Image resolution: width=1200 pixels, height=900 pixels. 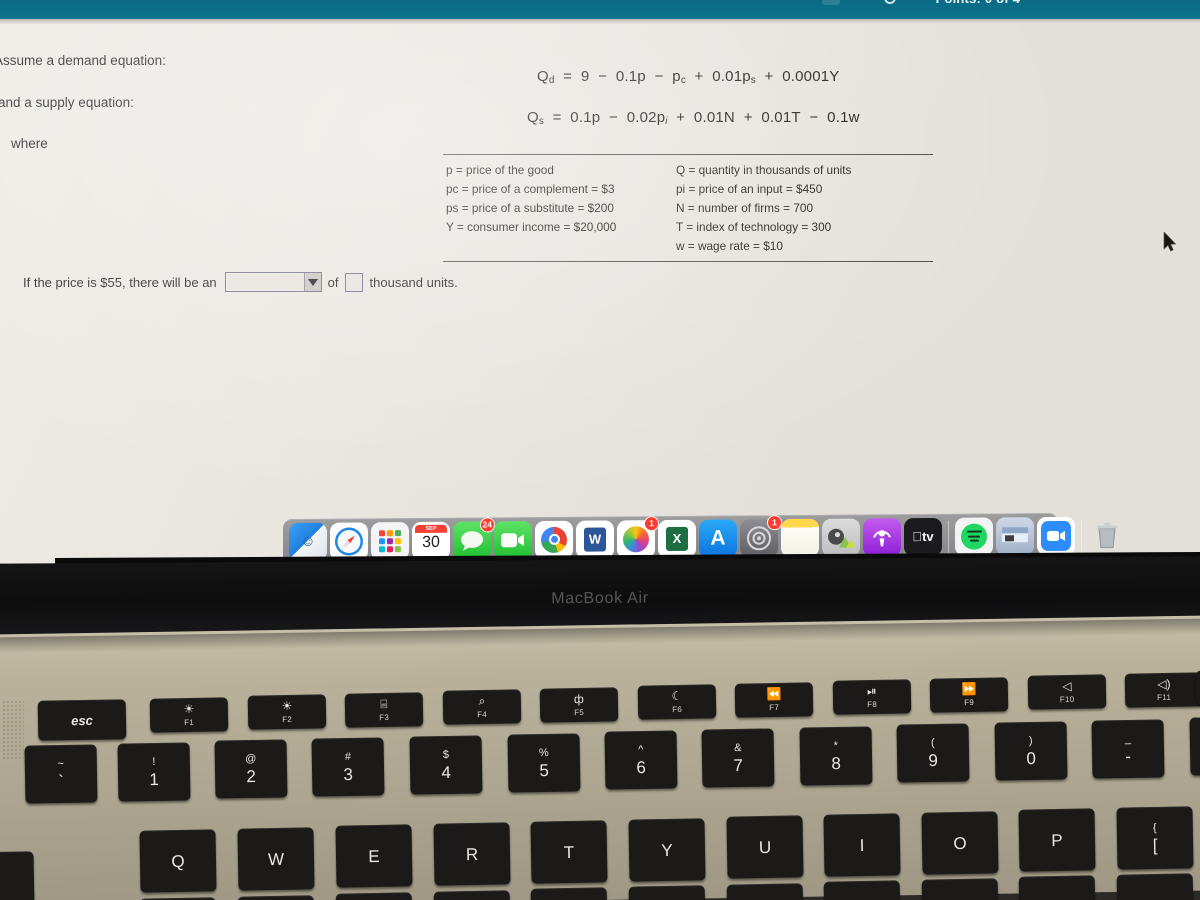 I want to click on key-lower-label: P, so click(x=1057, y=840).